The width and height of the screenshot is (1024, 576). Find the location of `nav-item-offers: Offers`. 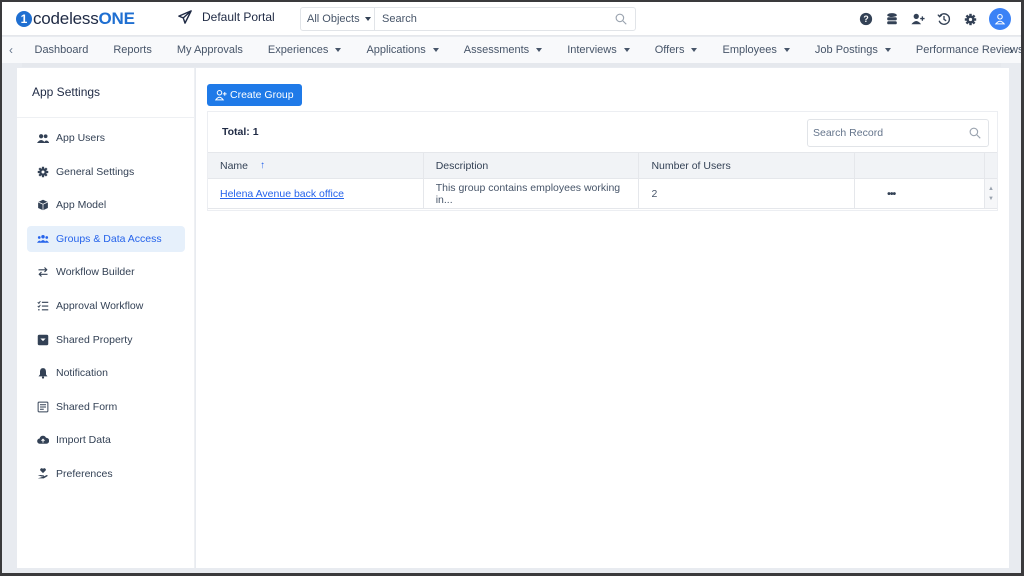

nav-item-offers: Offers is located at coordinates (676, 50).